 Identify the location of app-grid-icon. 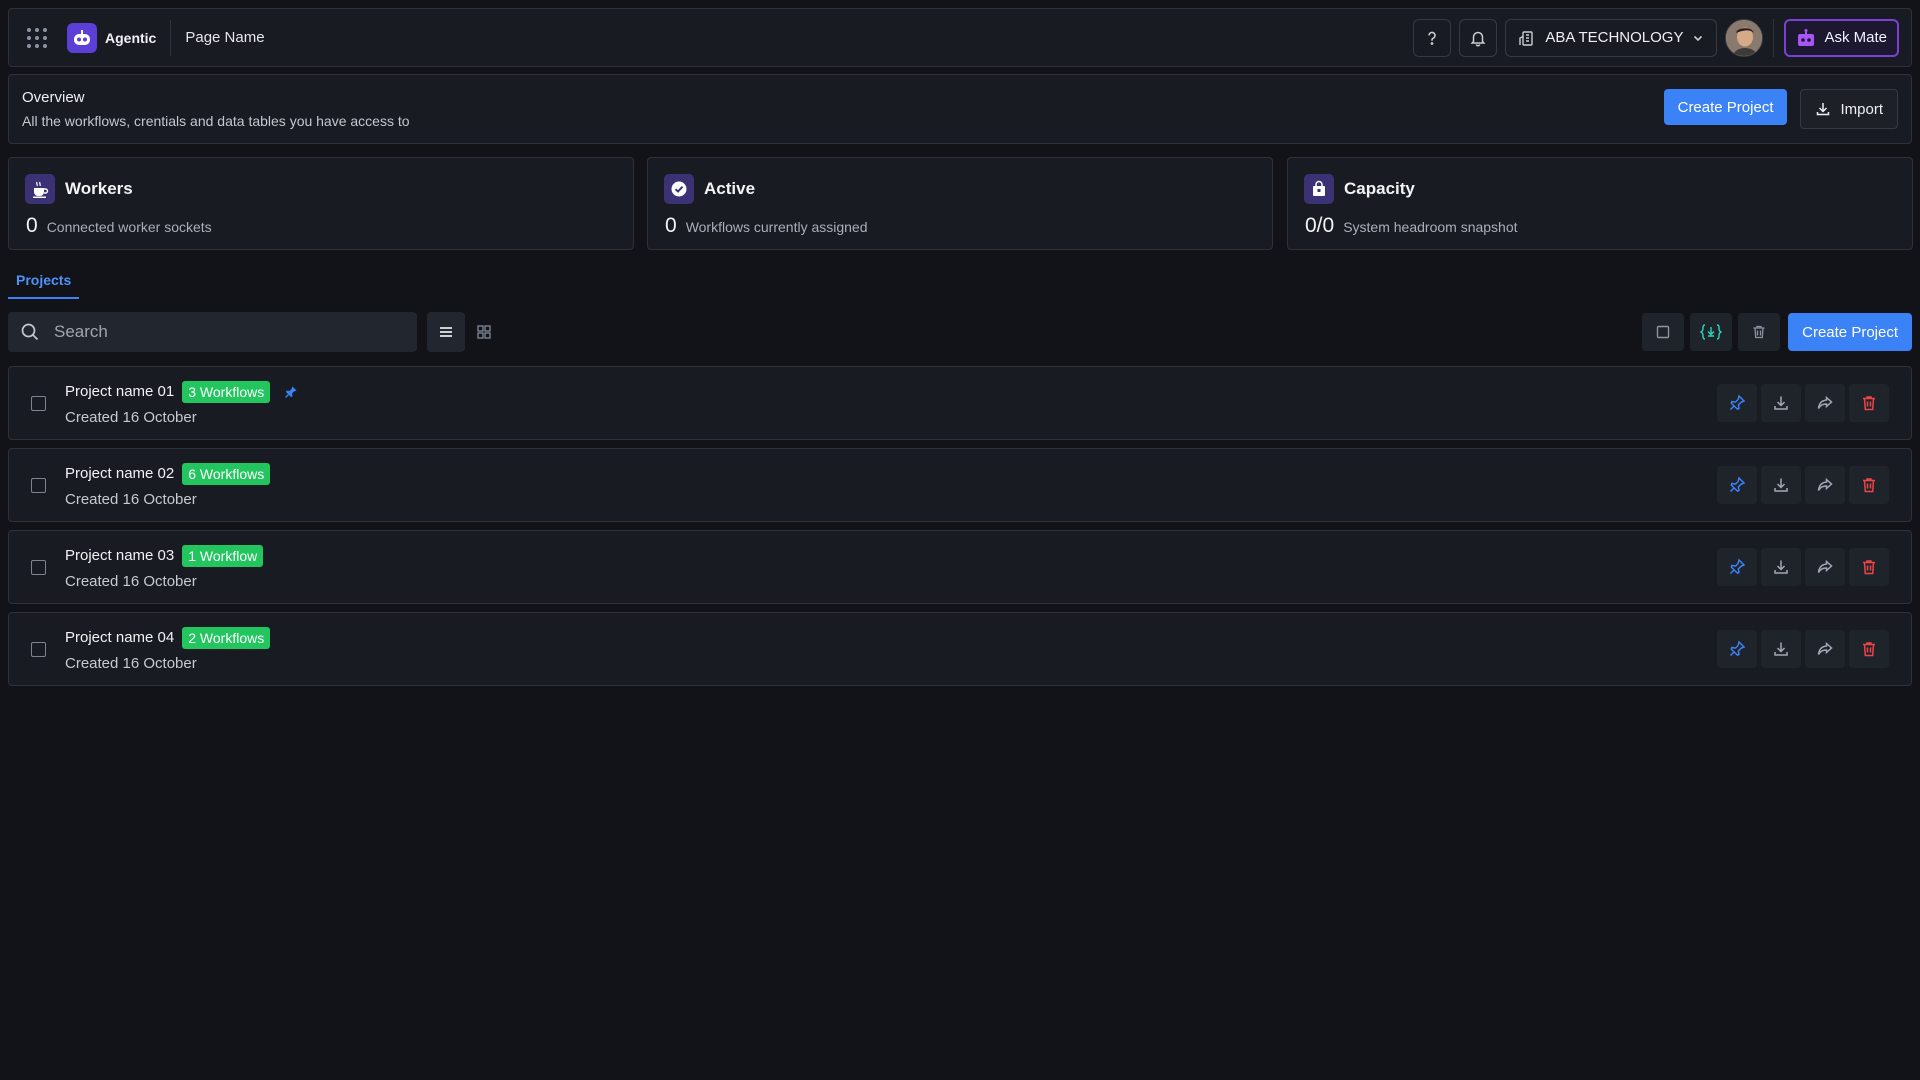
(37, 37).